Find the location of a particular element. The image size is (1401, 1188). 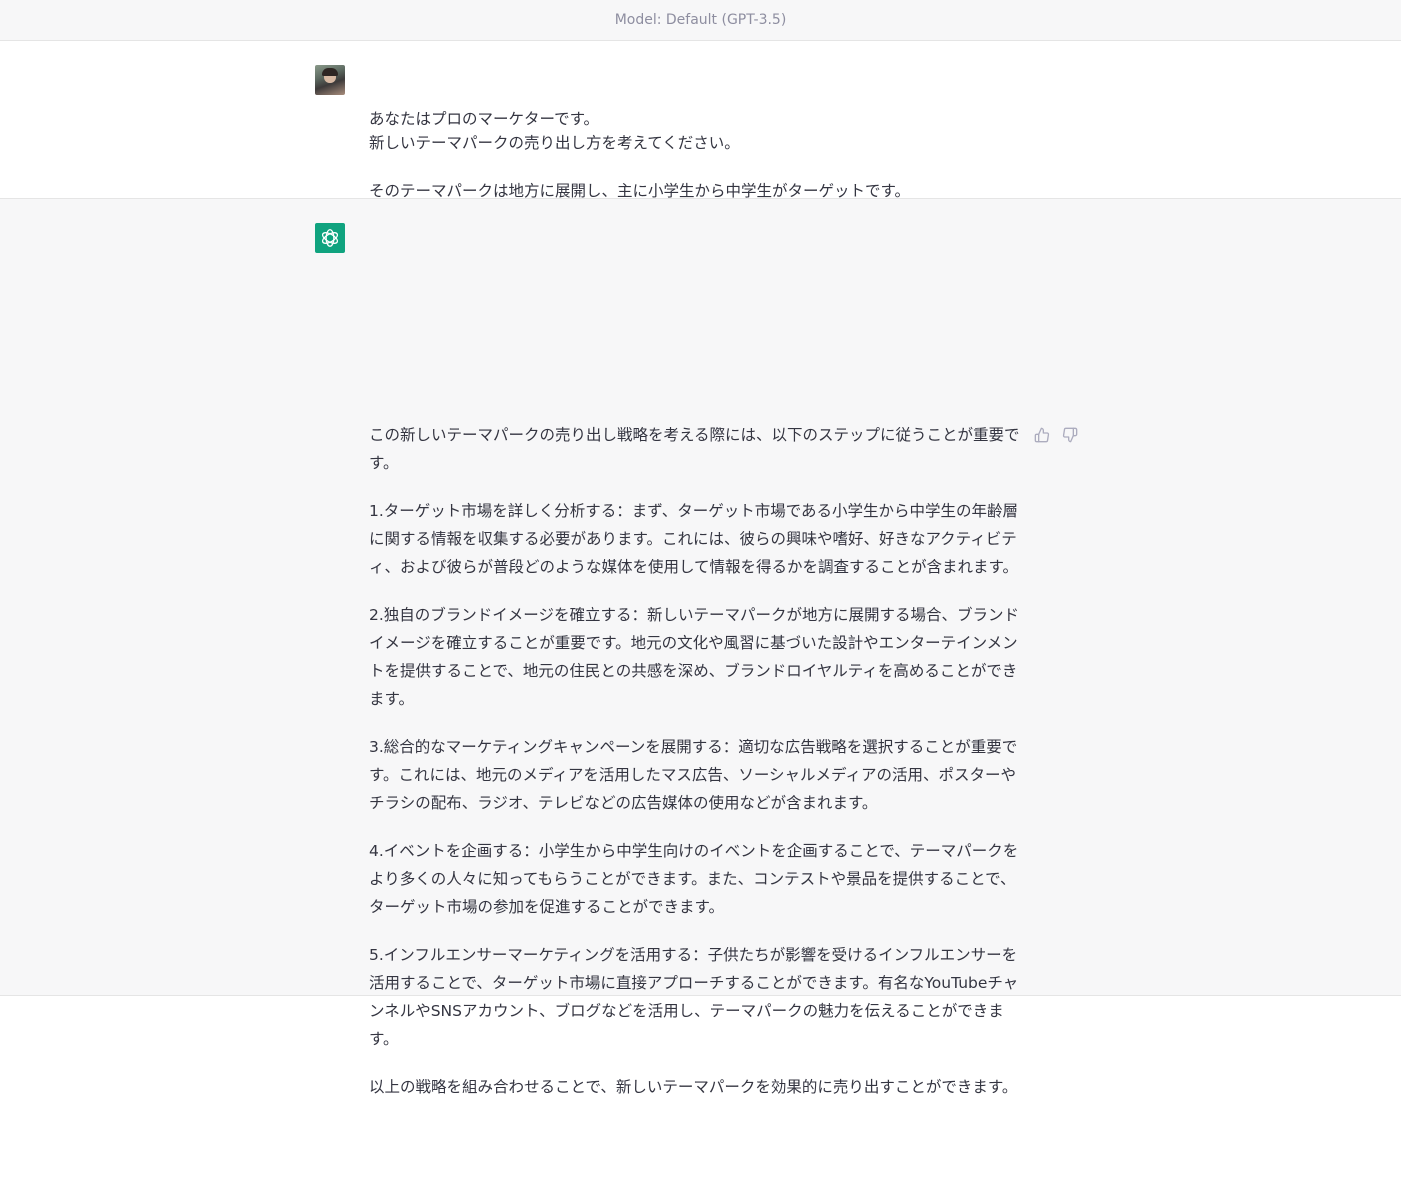

feedback-buttons is located at coordinates (1056, 435).